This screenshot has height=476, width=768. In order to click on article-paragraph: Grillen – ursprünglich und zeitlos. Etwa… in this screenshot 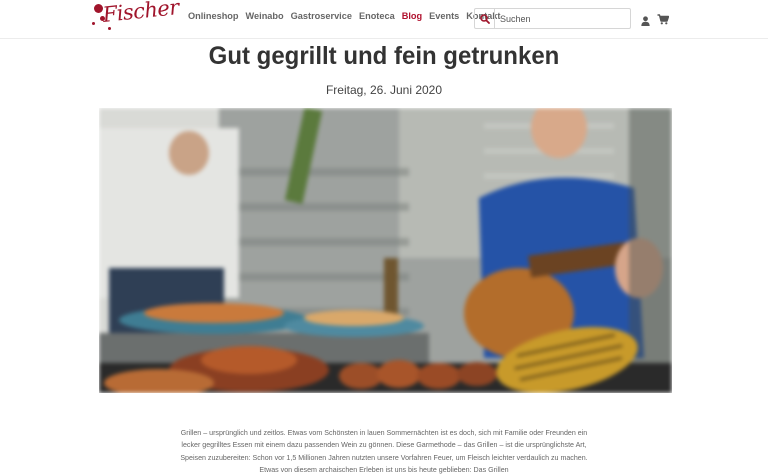, I will do `click(384, 451)`.